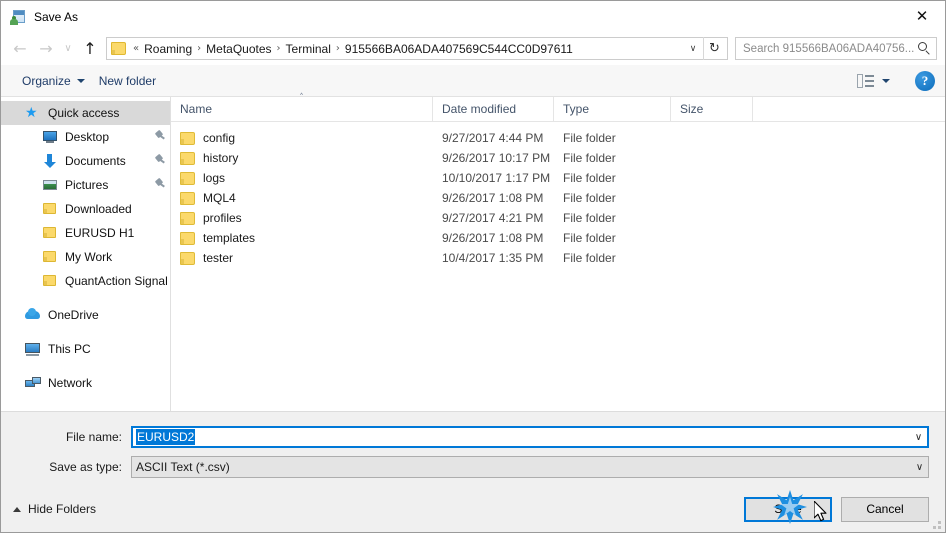  I want to click on save-as-type-select: ASCII Text (*.csv) ∨, so click(530, 467).